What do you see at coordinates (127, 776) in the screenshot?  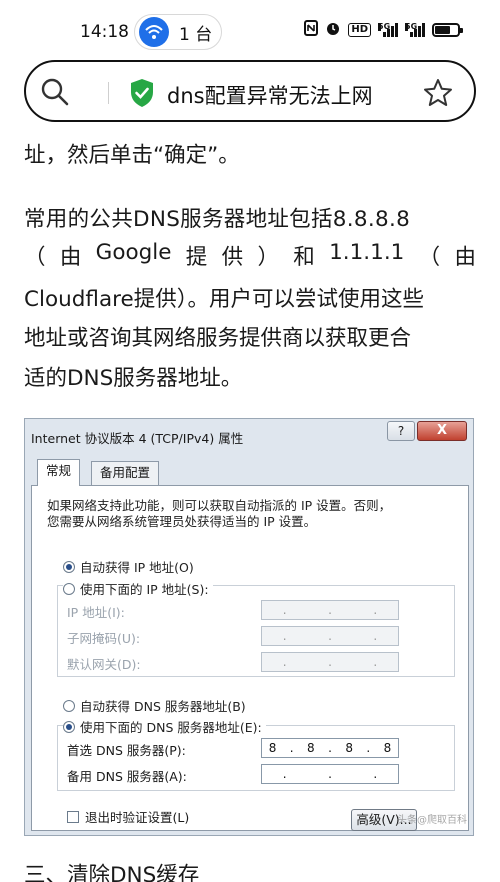 I see `label-alternate-dns: 备用 DNS 服务器(A):` at bounding box center [127, 776].